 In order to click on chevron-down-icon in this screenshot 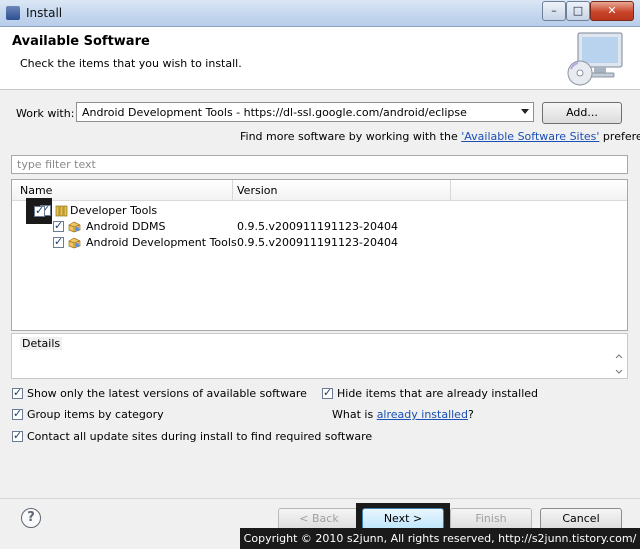, I will do `click(525, 111)`.